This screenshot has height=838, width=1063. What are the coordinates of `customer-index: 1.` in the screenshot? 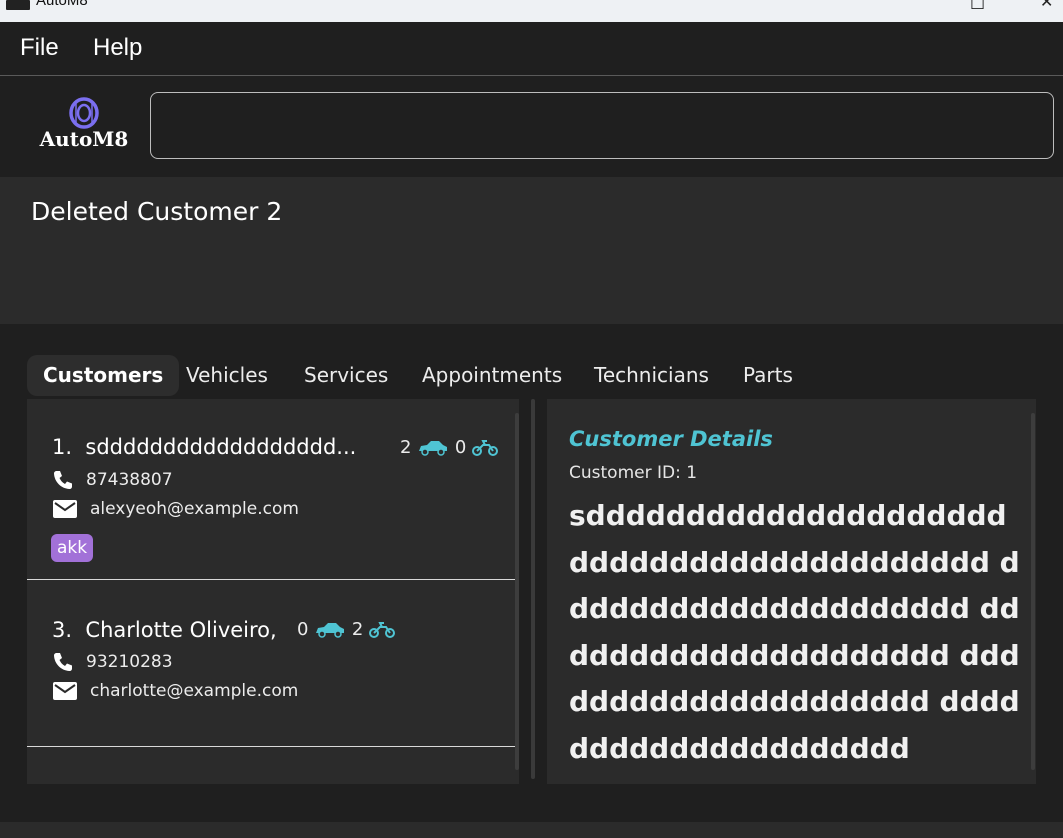 It's located at (62, 447).